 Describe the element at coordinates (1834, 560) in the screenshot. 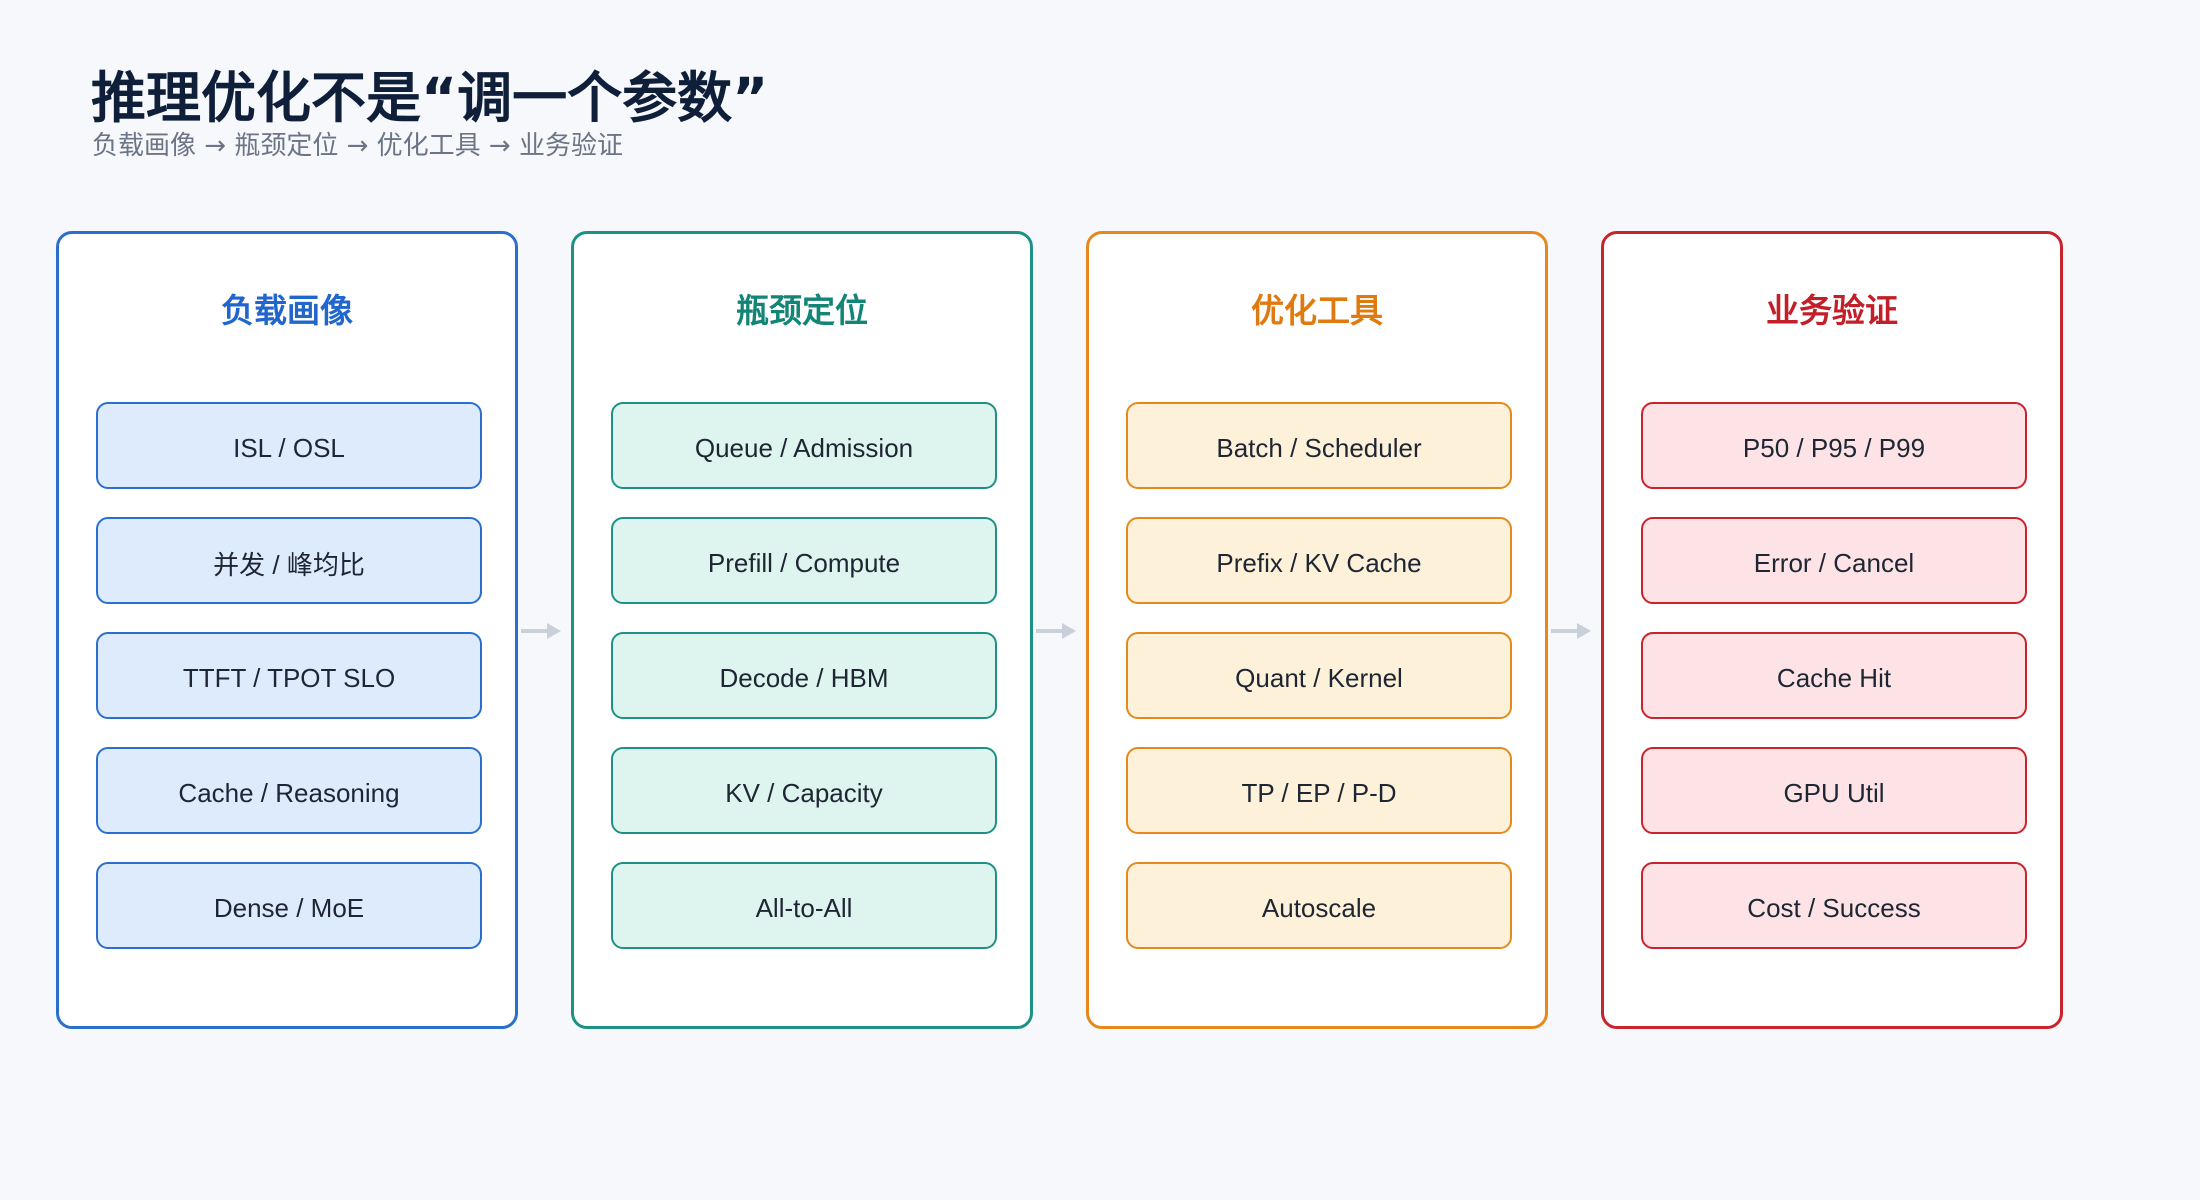

I see `validation-item-error-cancel: Error / Cancel` at that location.